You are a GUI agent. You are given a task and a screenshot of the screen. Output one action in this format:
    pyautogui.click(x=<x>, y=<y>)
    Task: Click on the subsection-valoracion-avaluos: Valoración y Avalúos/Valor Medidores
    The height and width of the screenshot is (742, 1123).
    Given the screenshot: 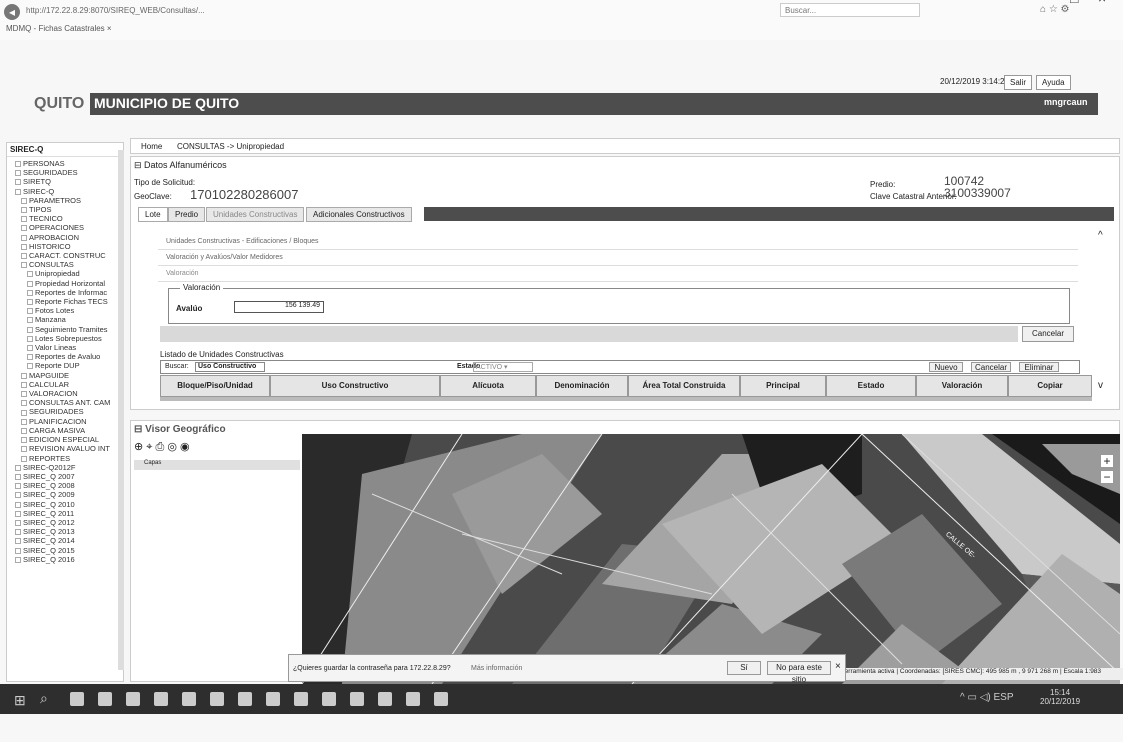 What is the action you would take?
    pyautogui.click(x=618, y=258)
    